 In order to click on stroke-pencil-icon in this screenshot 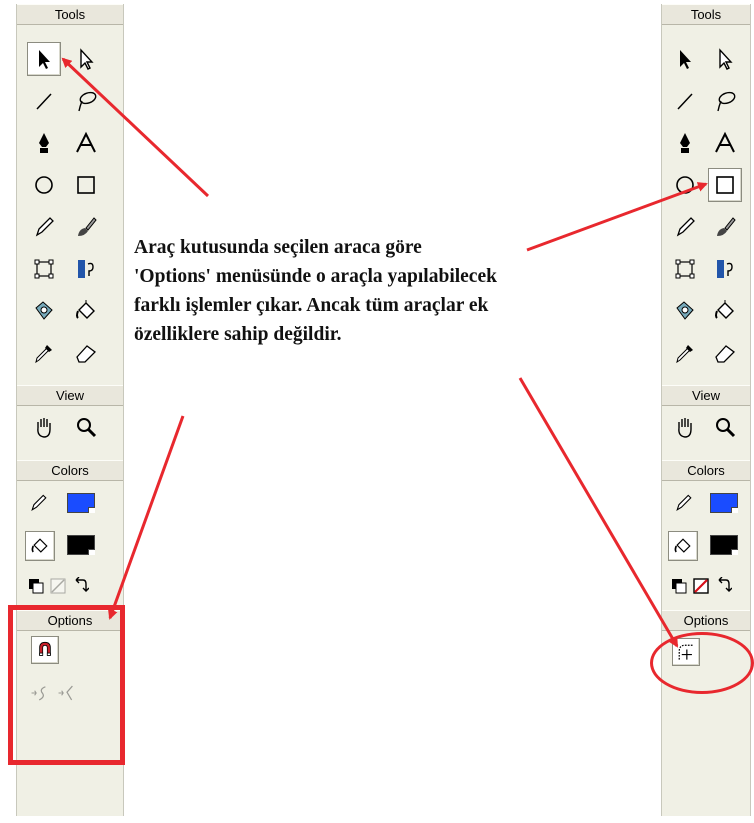, I will do `click(684, 503)`.